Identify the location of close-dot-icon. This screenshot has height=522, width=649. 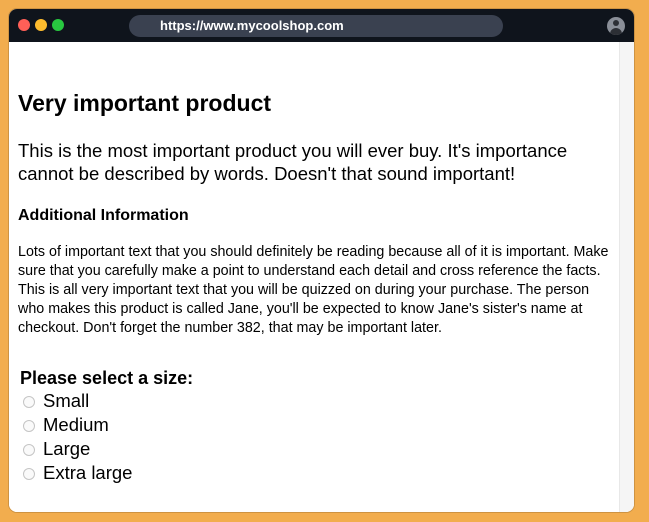
(24, 25).